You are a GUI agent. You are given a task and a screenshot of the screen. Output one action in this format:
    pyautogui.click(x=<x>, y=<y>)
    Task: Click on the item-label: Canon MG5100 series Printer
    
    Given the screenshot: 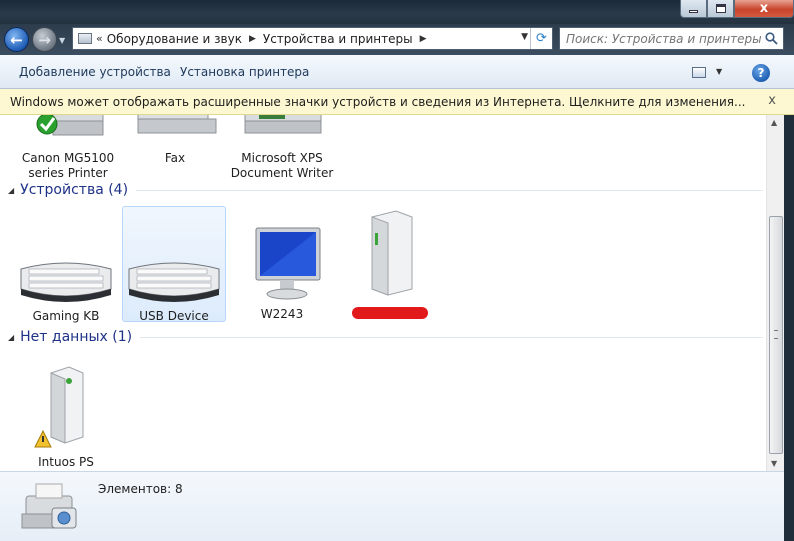 What is the action you would take?
    pyautogui.click(x=68, y=165)
    